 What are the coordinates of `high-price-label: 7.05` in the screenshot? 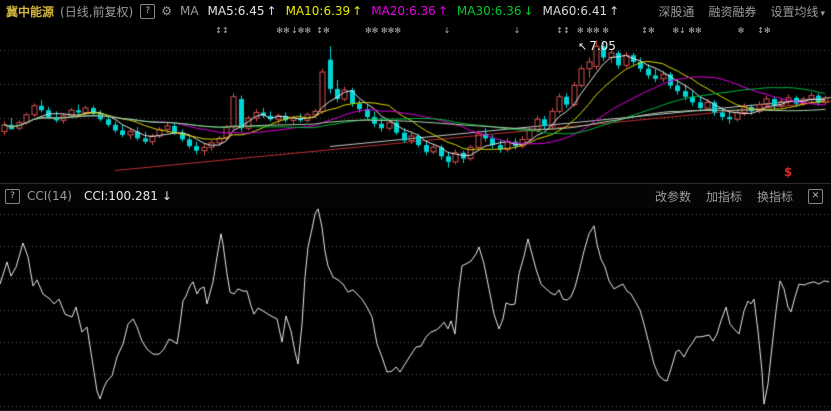 It's located at (602, 46).